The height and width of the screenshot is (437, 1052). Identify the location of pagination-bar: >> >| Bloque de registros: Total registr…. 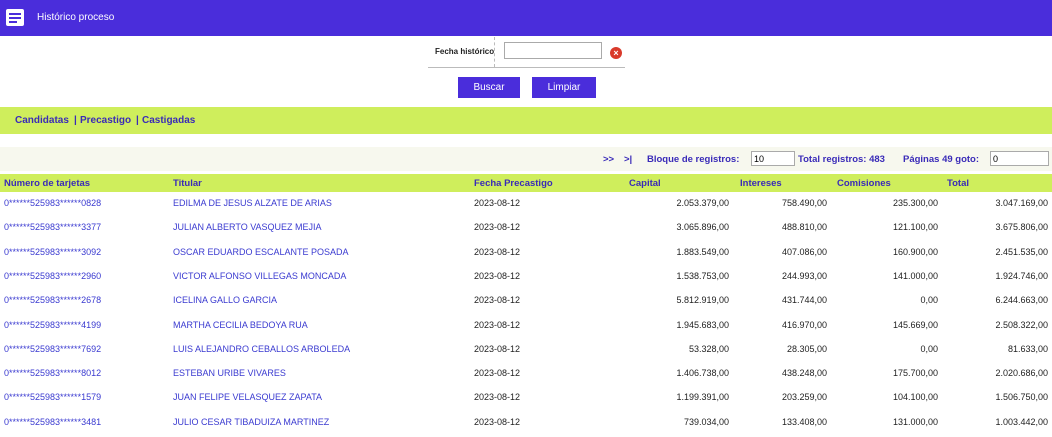
(526, 159).